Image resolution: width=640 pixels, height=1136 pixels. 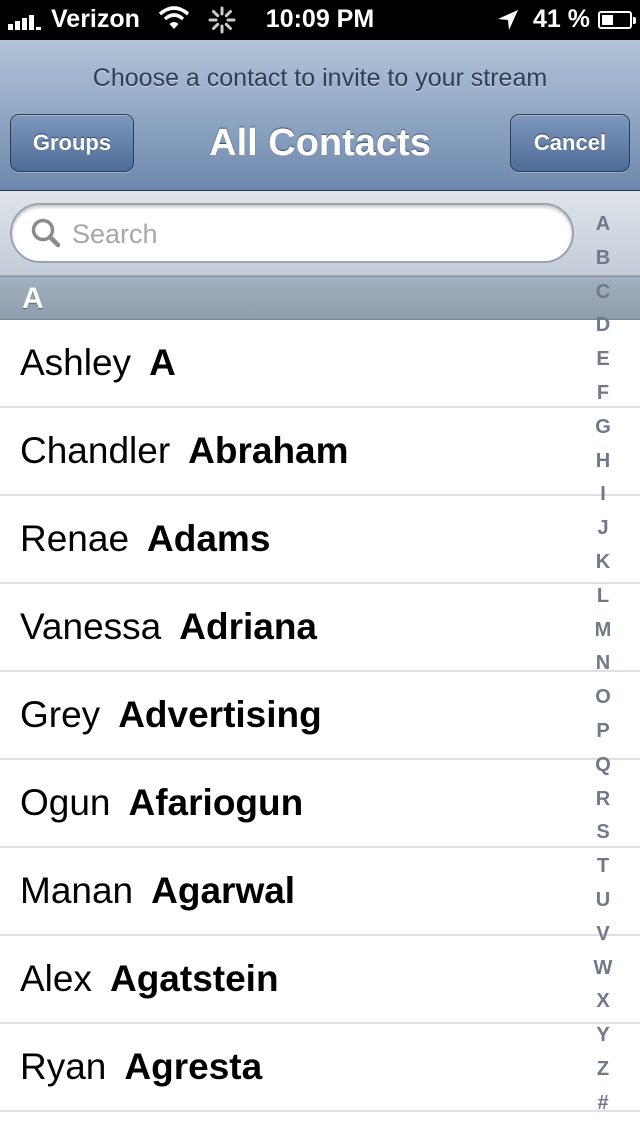 What do you see at coordinates (603, 495) in the screenshot?
I see `index-letter-i: I` at bounding box center [603, 495].